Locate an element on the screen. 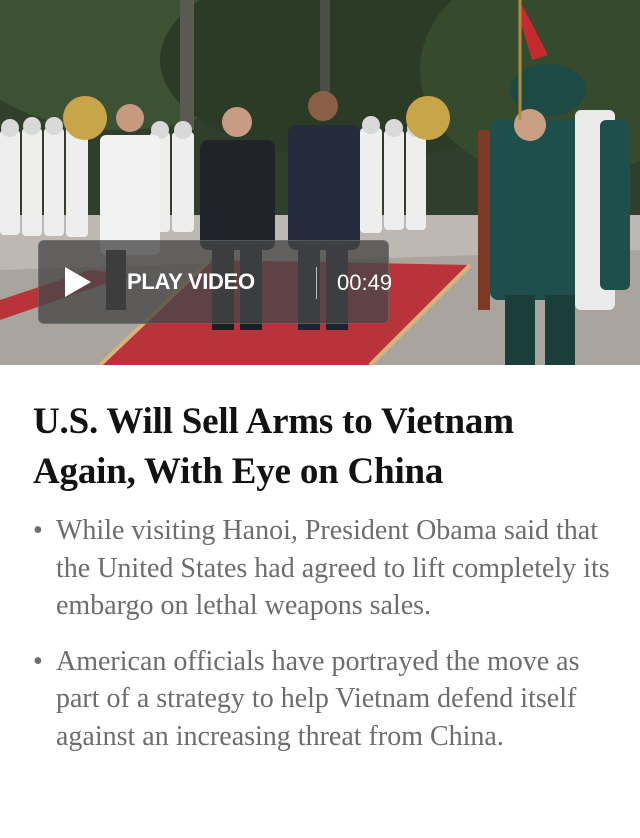  video-divider is located at coordinates (316, 283).